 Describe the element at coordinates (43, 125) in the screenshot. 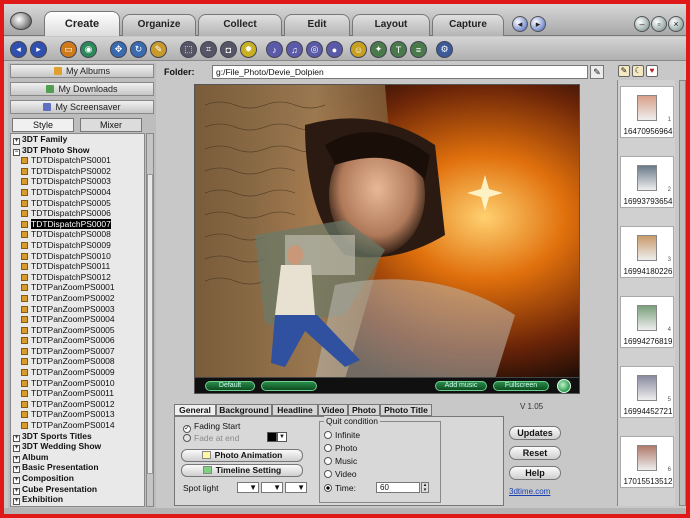

I see `tab-style: Style` at that location.